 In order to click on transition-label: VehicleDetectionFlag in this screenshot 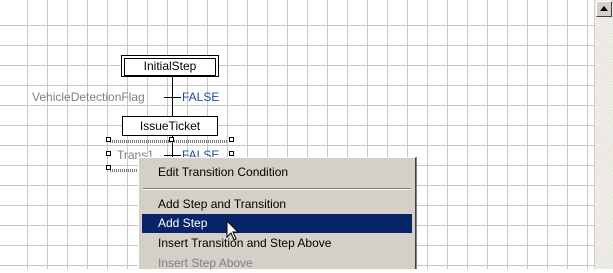, I will do `click(88, 97)`.